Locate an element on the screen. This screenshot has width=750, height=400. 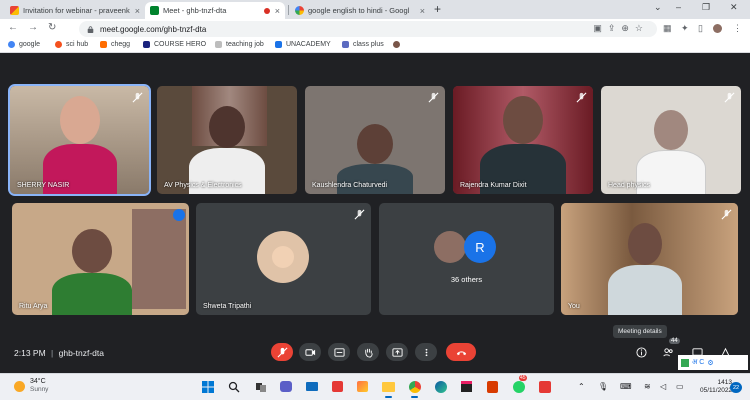
participant-tile: SHERRY NASIR is located at coordinates (79, 140).